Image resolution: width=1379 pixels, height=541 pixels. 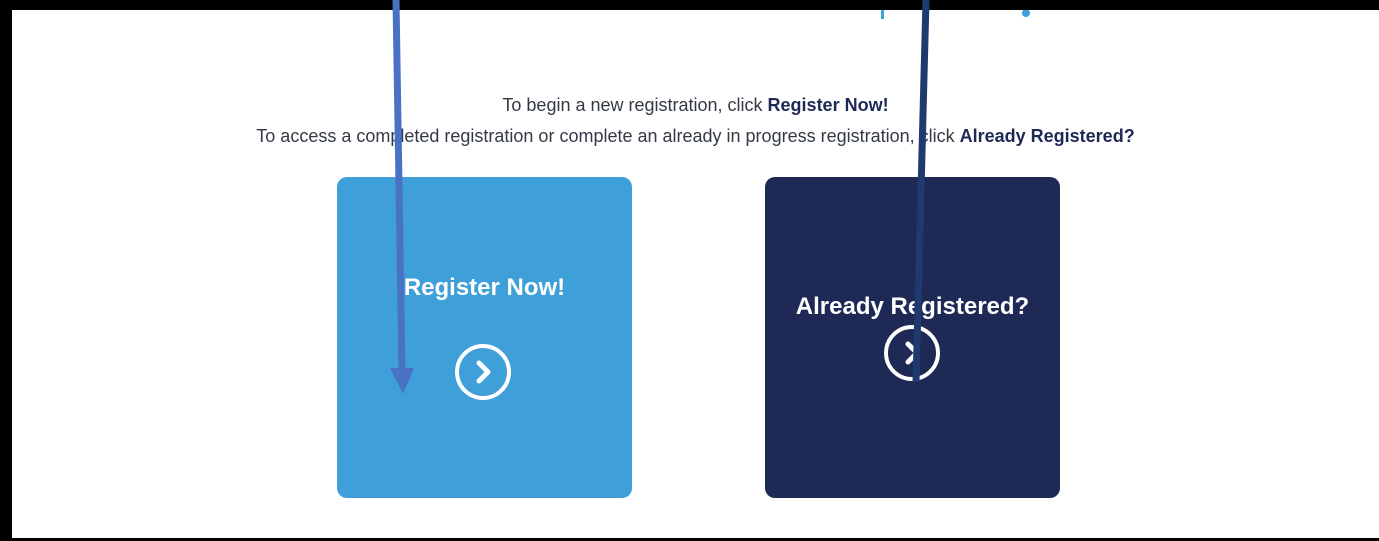 I want to click on already-registered-button: Already Registered?, so click(x=912, y=337).